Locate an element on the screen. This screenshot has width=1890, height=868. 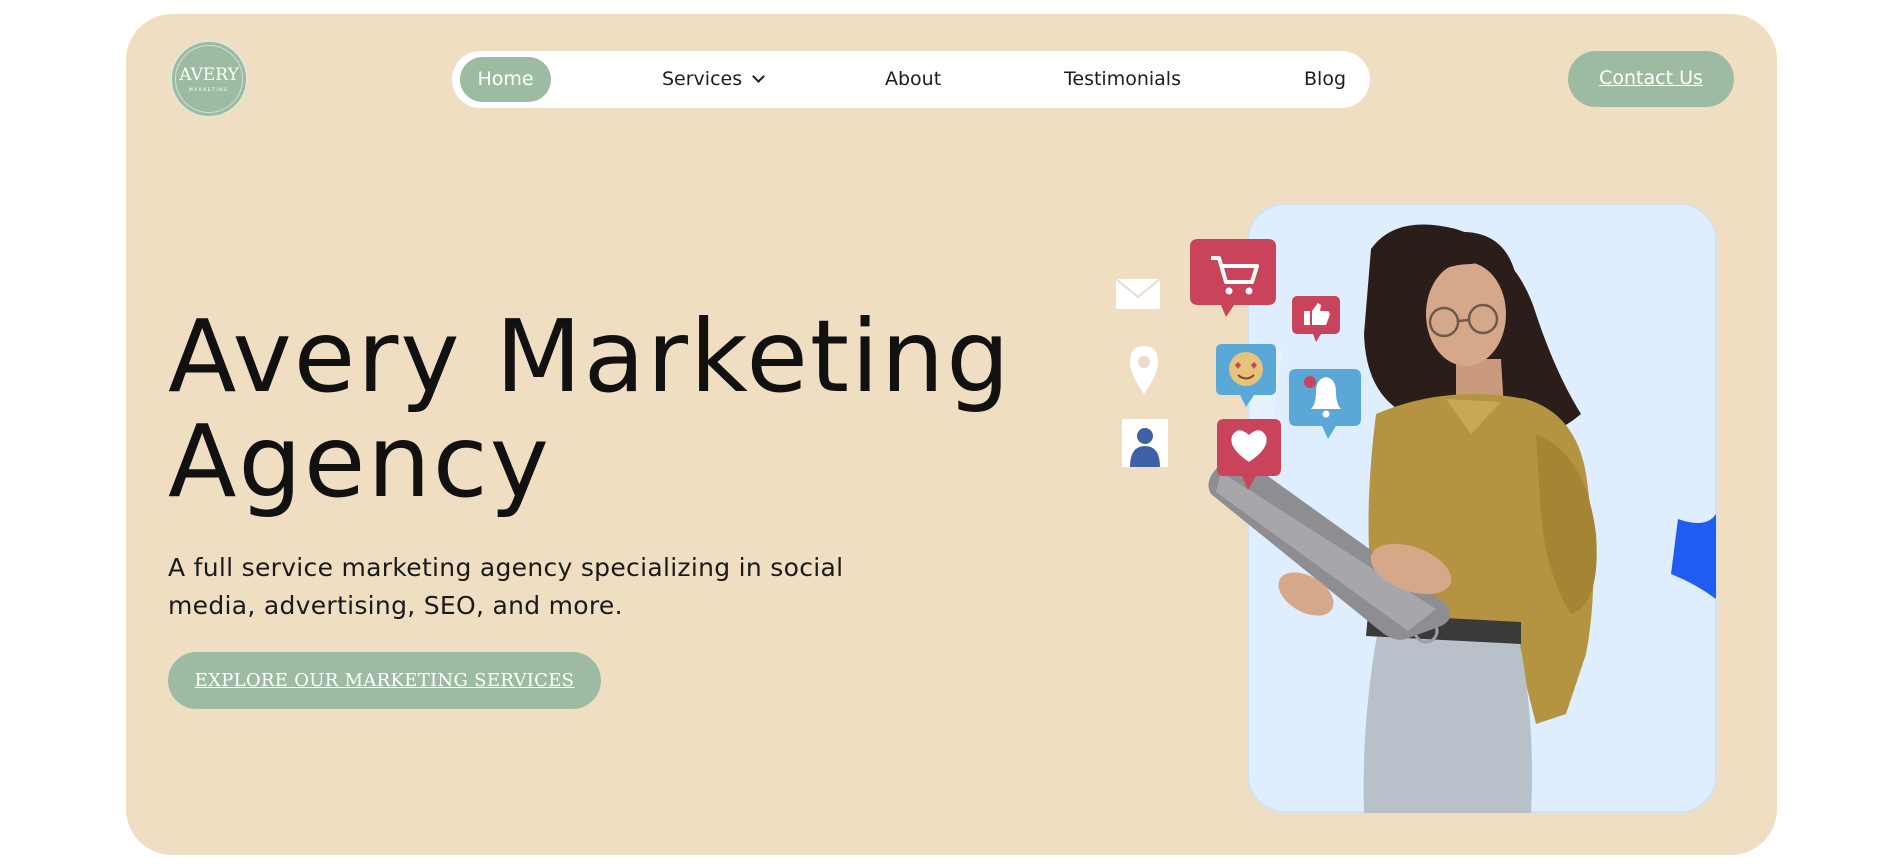
notification-bell-icon is located at coordinates (1325, 404).